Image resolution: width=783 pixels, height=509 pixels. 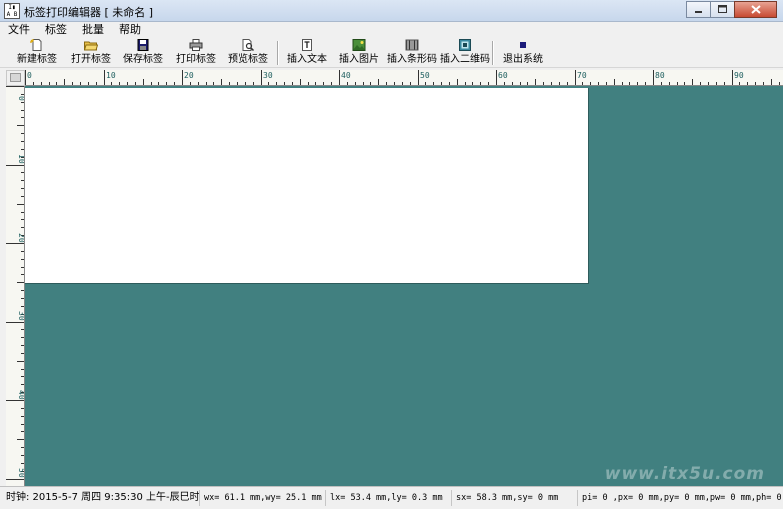 I want to click on vertical-ruler: 0 10 20 30 40 50, so click(x=15, y=286).